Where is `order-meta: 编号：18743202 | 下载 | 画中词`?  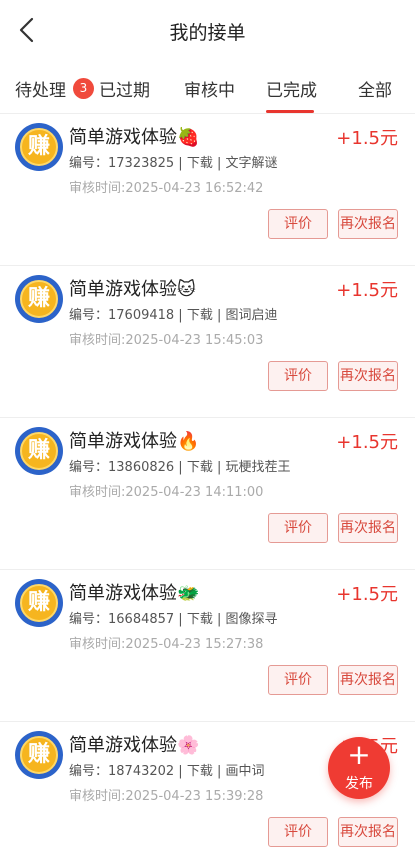 order-meta: 编号：18743202 | 下载 | 画中词 is located at coordinates (167, 771).